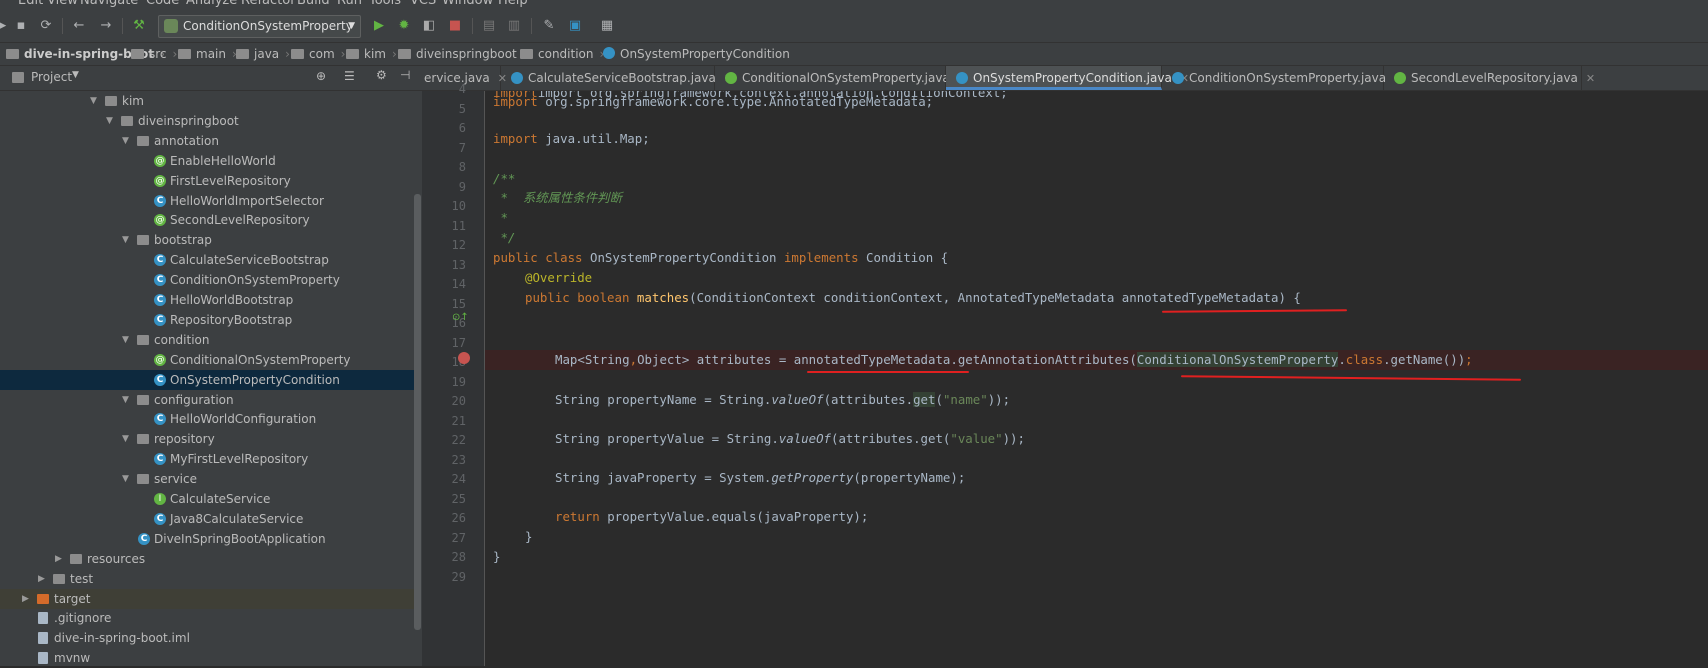 This screenshot has height=668, width=1708. What do you see at coordinates (417, 412) in the screenshot?
I see `tree-scrollbar` at bounding box center [417, 412].